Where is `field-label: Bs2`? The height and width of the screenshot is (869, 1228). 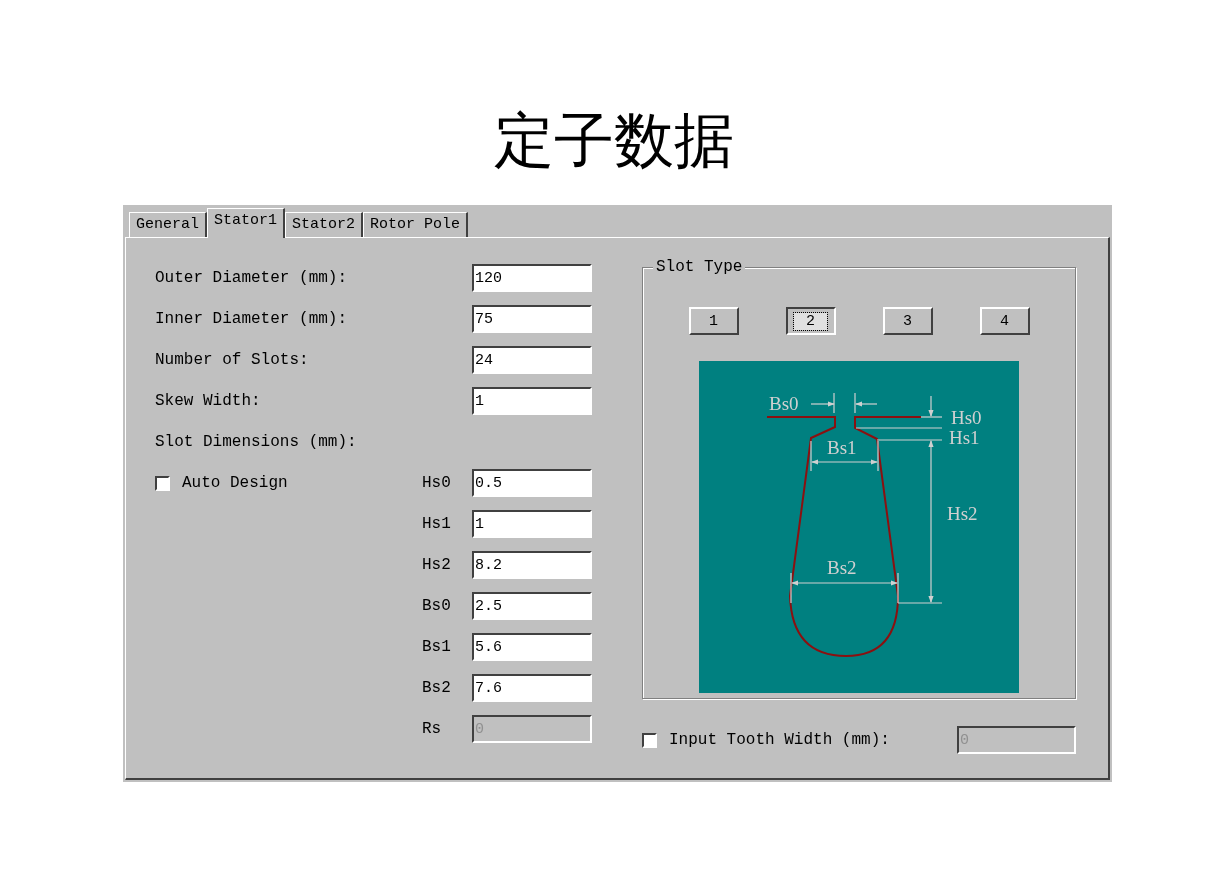
field-label: Bs2 is located at coordinates (437, 688).